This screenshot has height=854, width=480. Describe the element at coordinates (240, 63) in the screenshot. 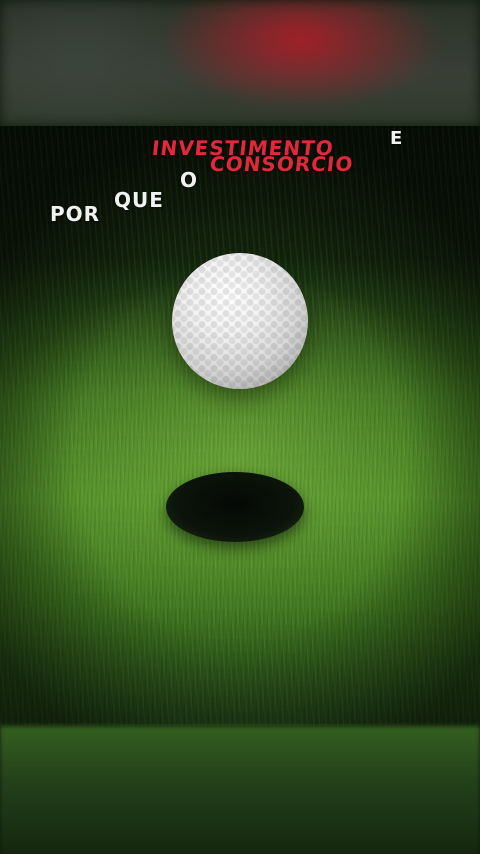

I see `top-blurred-band` at that location.